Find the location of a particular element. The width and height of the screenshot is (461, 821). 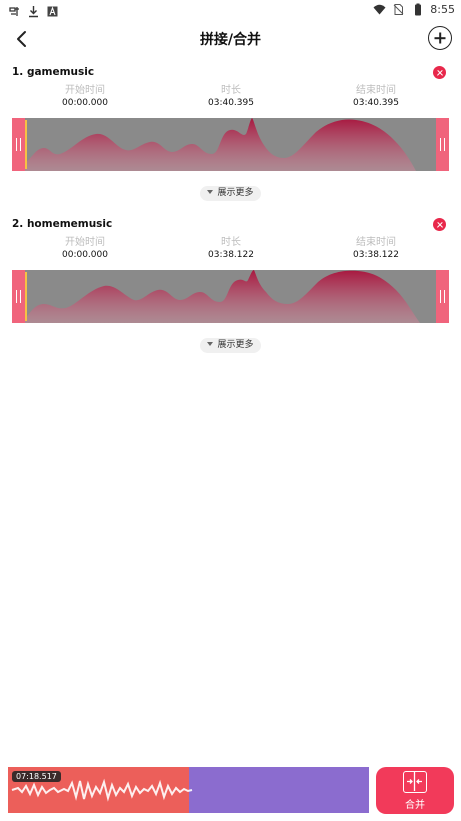

add-track-button is located at coordinates (440, 38).